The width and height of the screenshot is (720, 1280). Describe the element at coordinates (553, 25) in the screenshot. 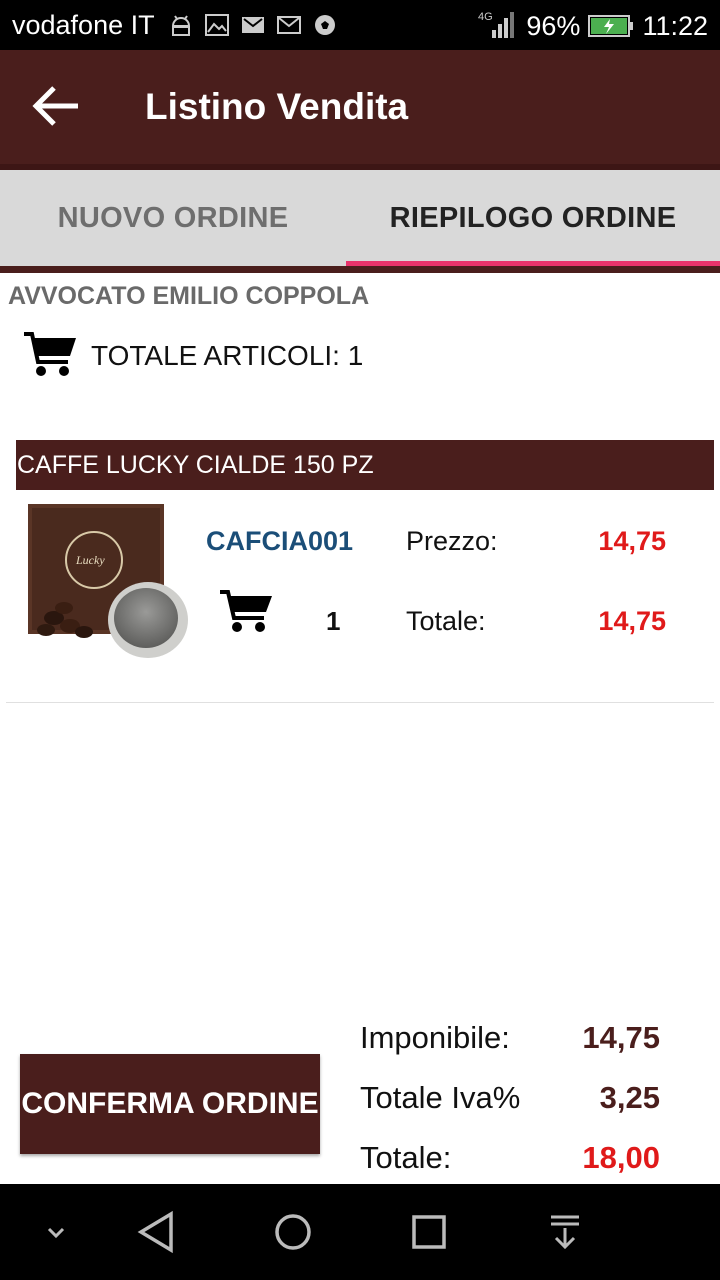

I see `battery-percent: 96%` at that location.